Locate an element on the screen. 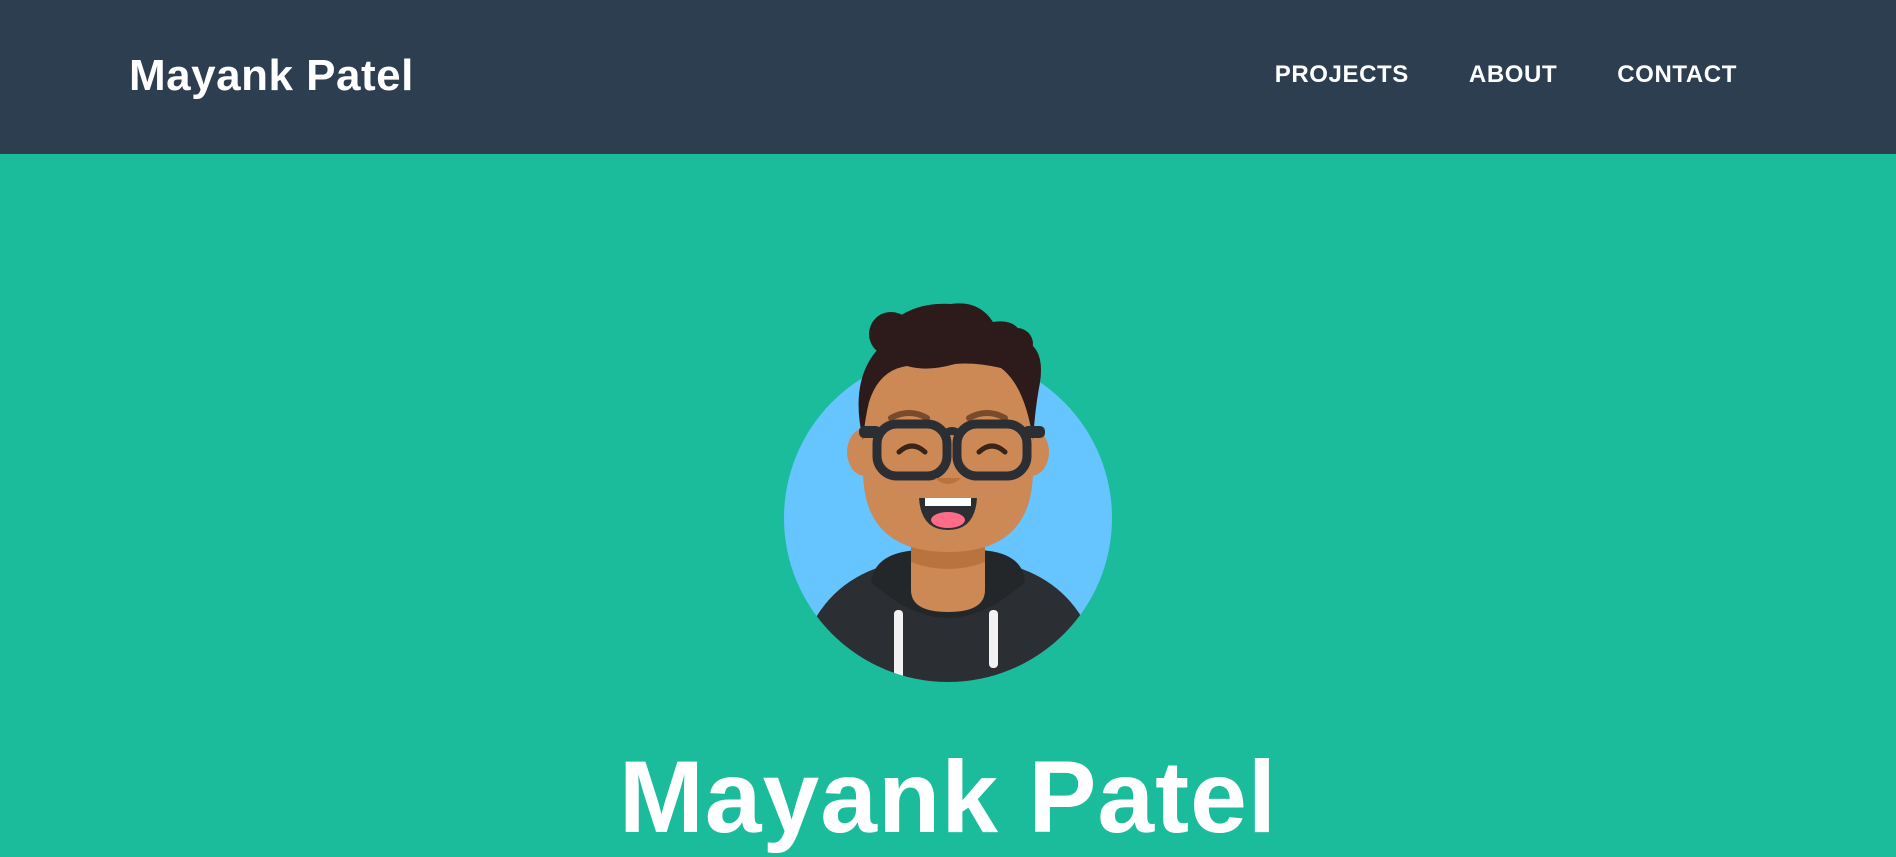  nav-projects-link: PROJECTS is located at coordinates (1342, 75).